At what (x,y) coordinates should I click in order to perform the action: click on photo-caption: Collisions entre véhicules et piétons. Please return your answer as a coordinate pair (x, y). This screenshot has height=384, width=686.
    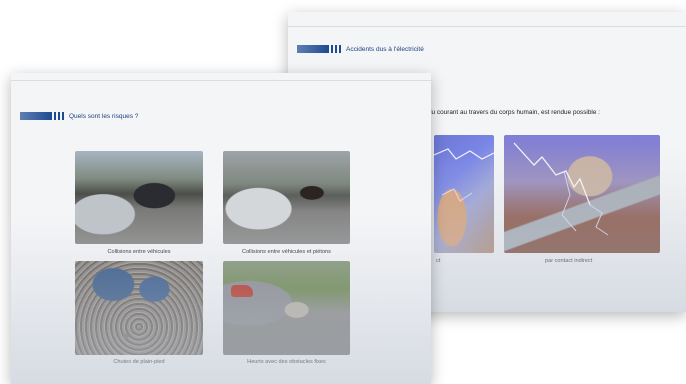
    Looking at the image, I should click on (286, 252).